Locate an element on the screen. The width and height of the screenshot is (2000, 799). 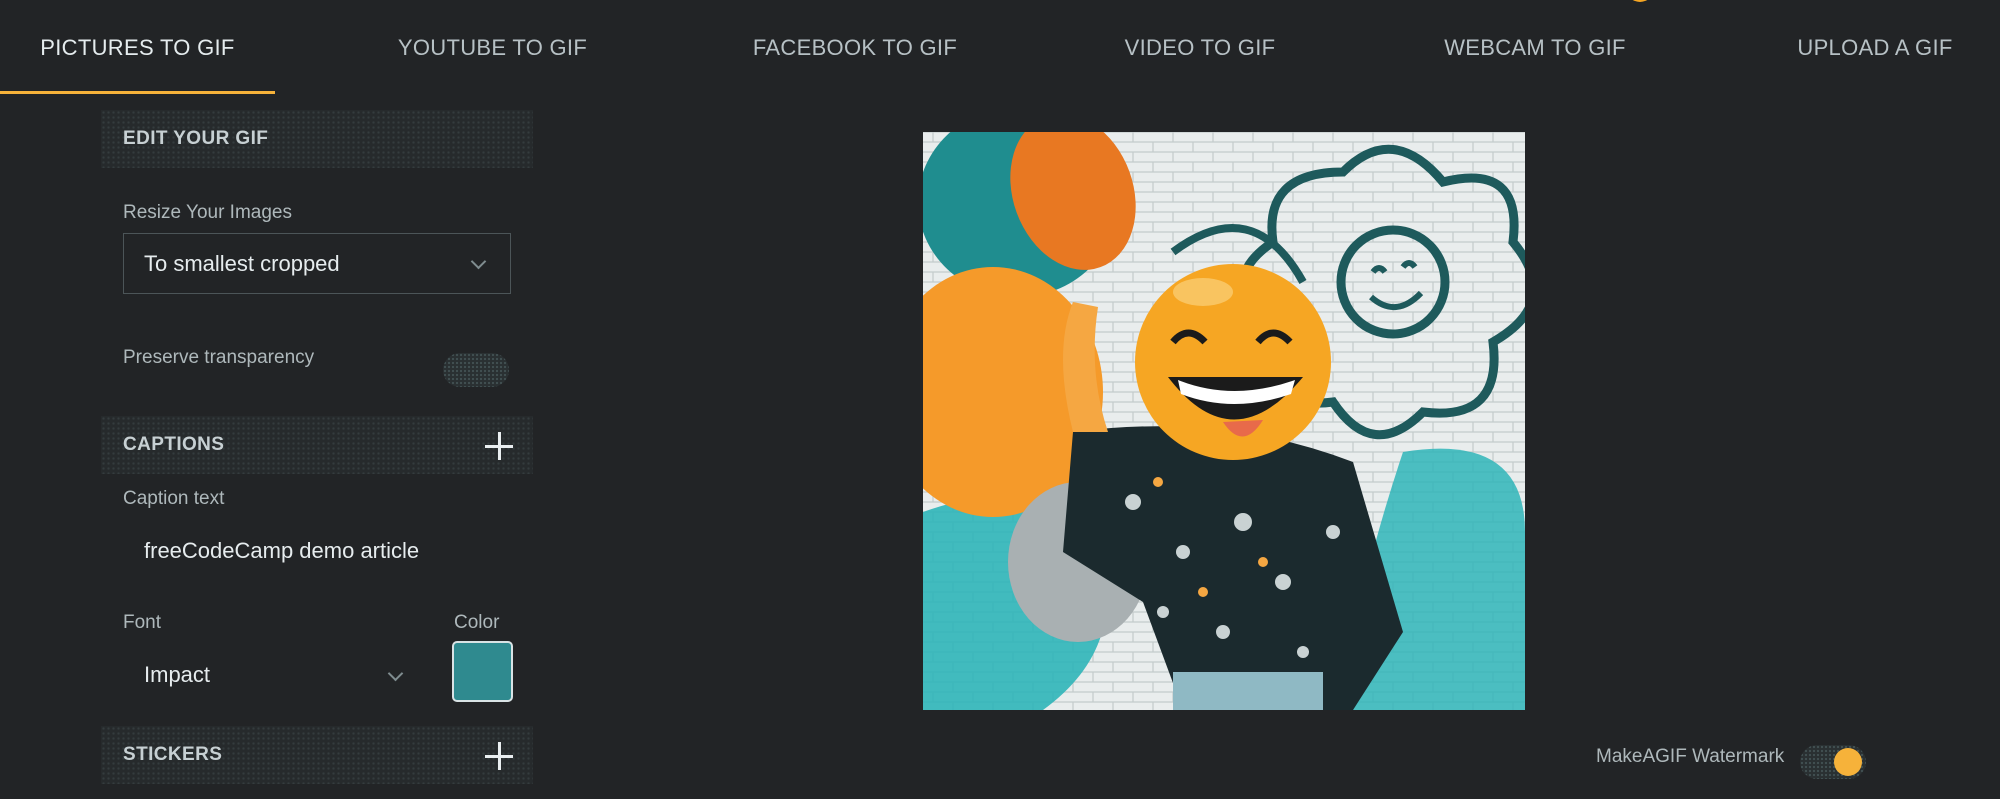
tab-youtube-to-gif: YOUTUBE TO GIF is located at coordinates (492, 48).